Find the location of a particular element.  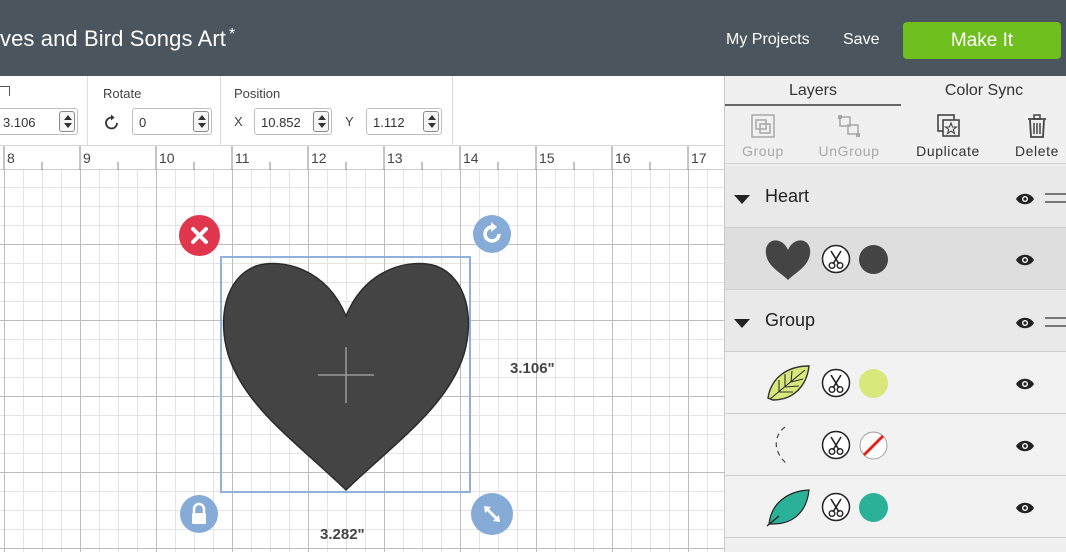

x-position-input: 10.852 is located at coordinates (293, 121).